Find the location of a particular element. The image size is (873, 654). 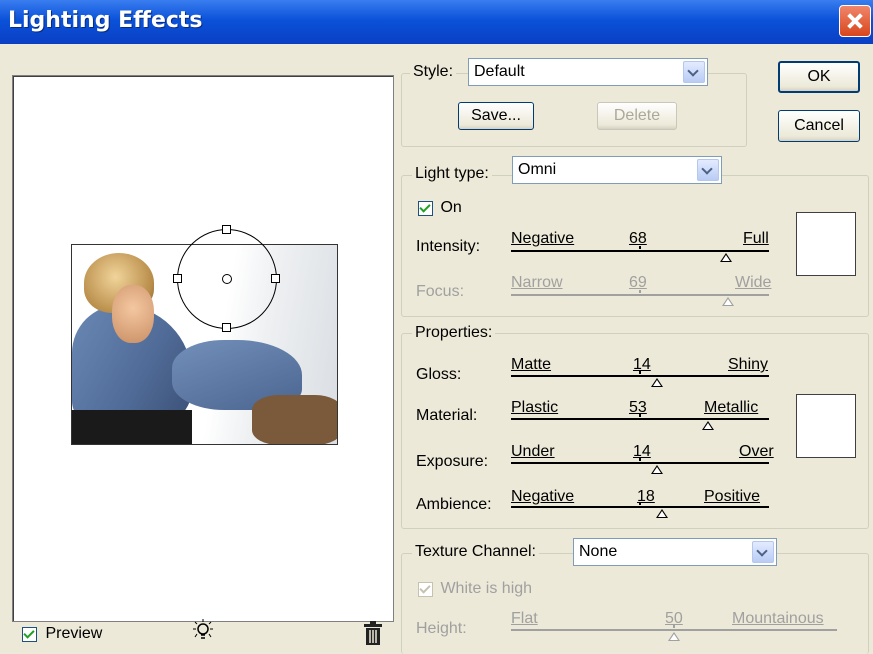

exposure-slider-thumb is located at coordinates (657, 469).